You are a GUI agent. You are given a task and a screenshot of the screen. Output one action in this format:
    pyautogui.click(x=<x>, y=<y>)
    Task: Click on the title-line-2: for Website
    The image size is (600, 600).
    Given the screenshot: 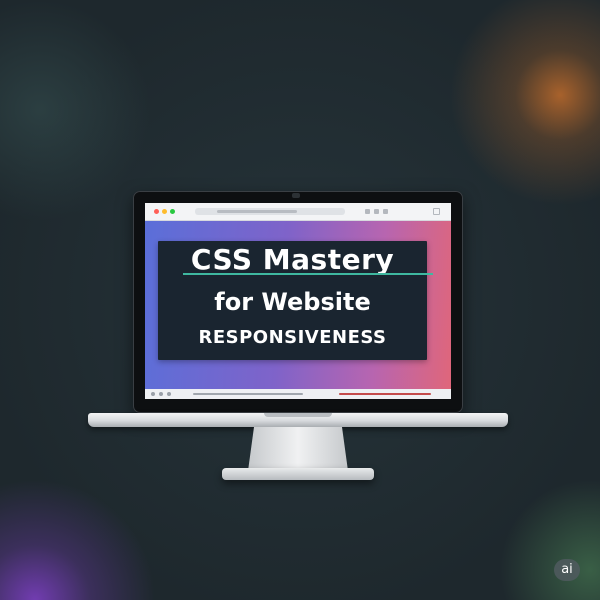 What is the action you would take?
    pyautogui.click(x=292, y=302)
    